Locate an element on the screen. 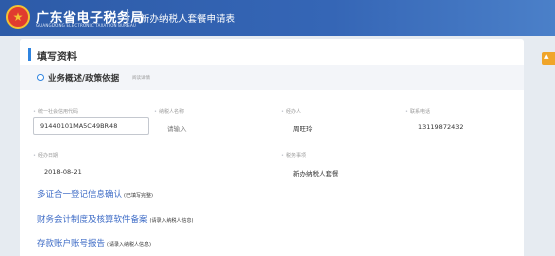  side-collapse-tab-icon is located at coordinates (548, 58).